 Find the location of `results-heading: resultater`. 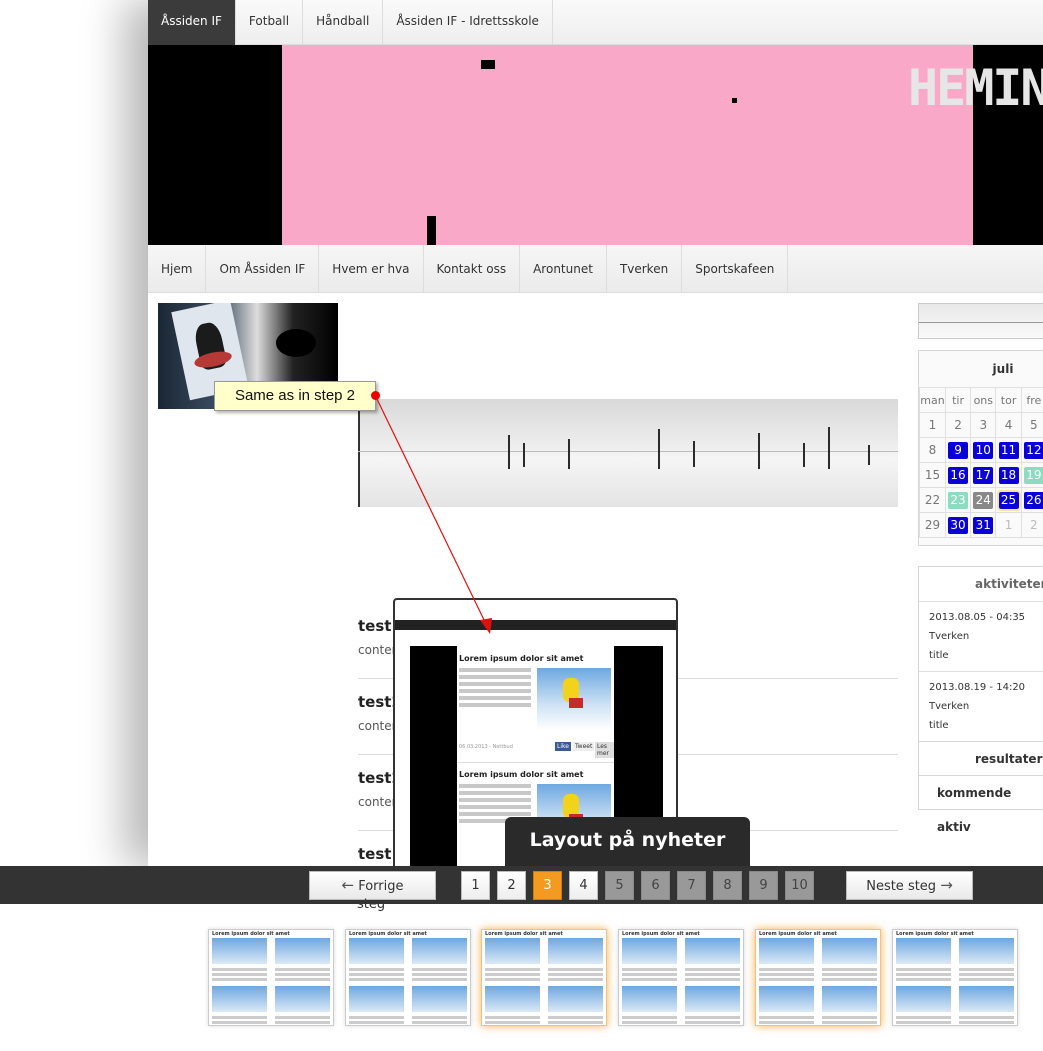

results-heading: resultater is located at coordinates (981, 758).